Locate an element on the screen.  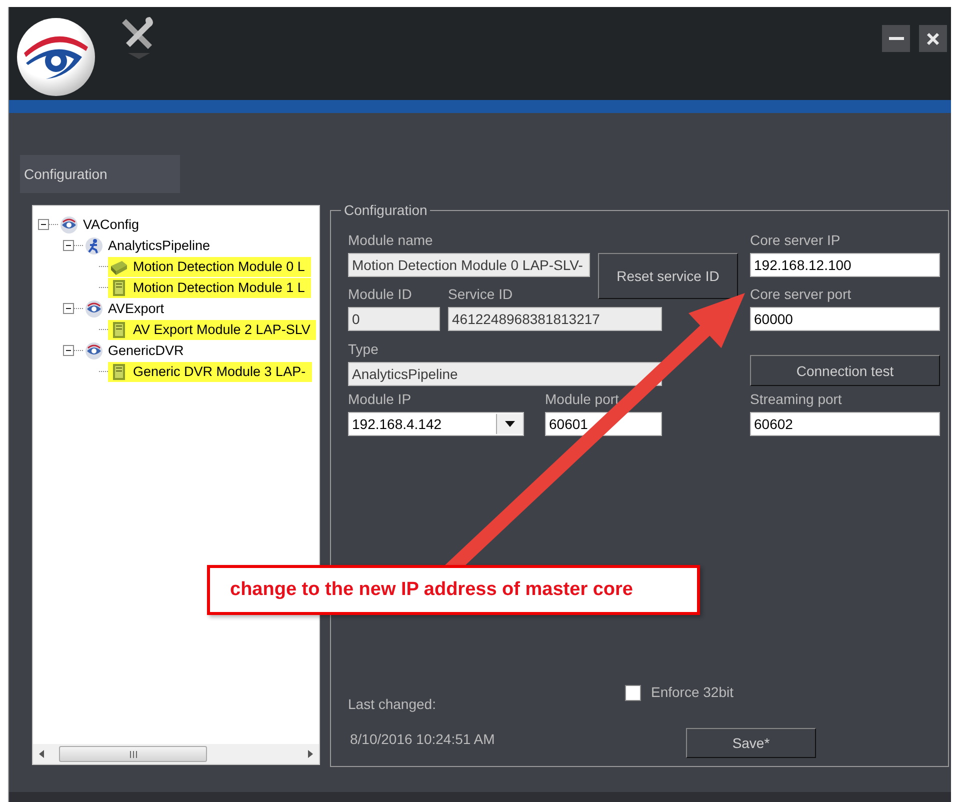
minimize-icon is located at coordinates (896, 38).